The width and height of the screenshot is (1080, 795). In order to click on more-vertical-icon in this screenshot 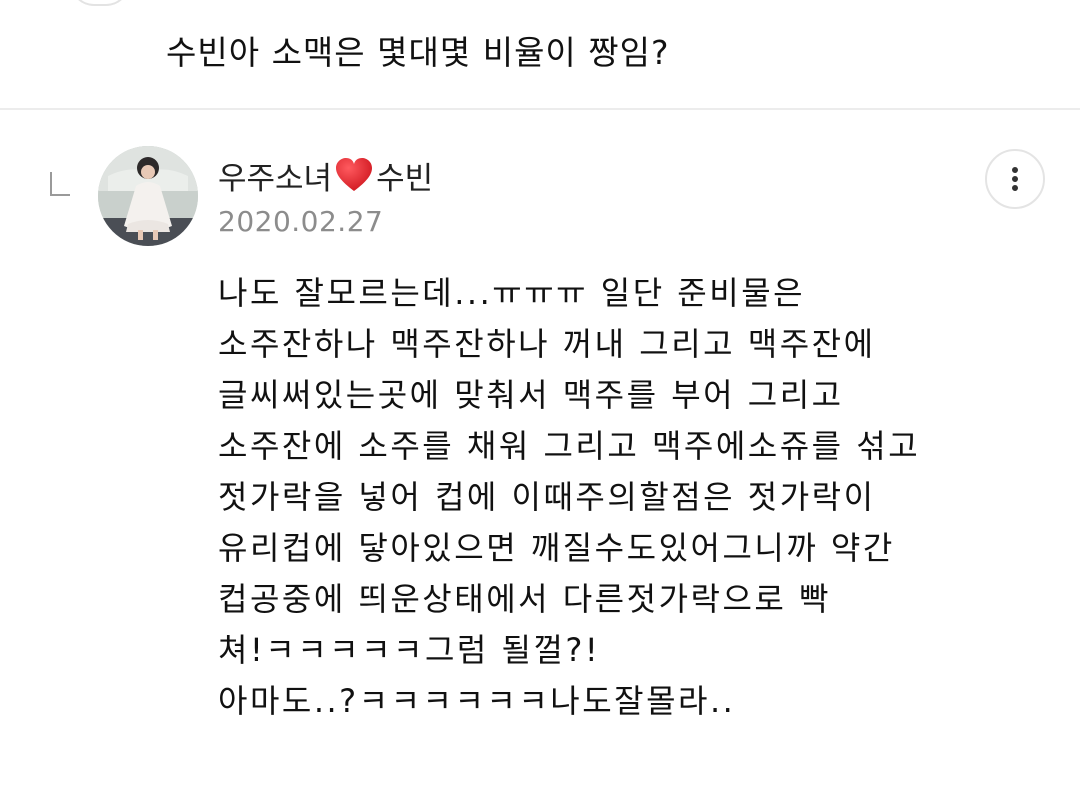, I will do `click(1015, 179)`.